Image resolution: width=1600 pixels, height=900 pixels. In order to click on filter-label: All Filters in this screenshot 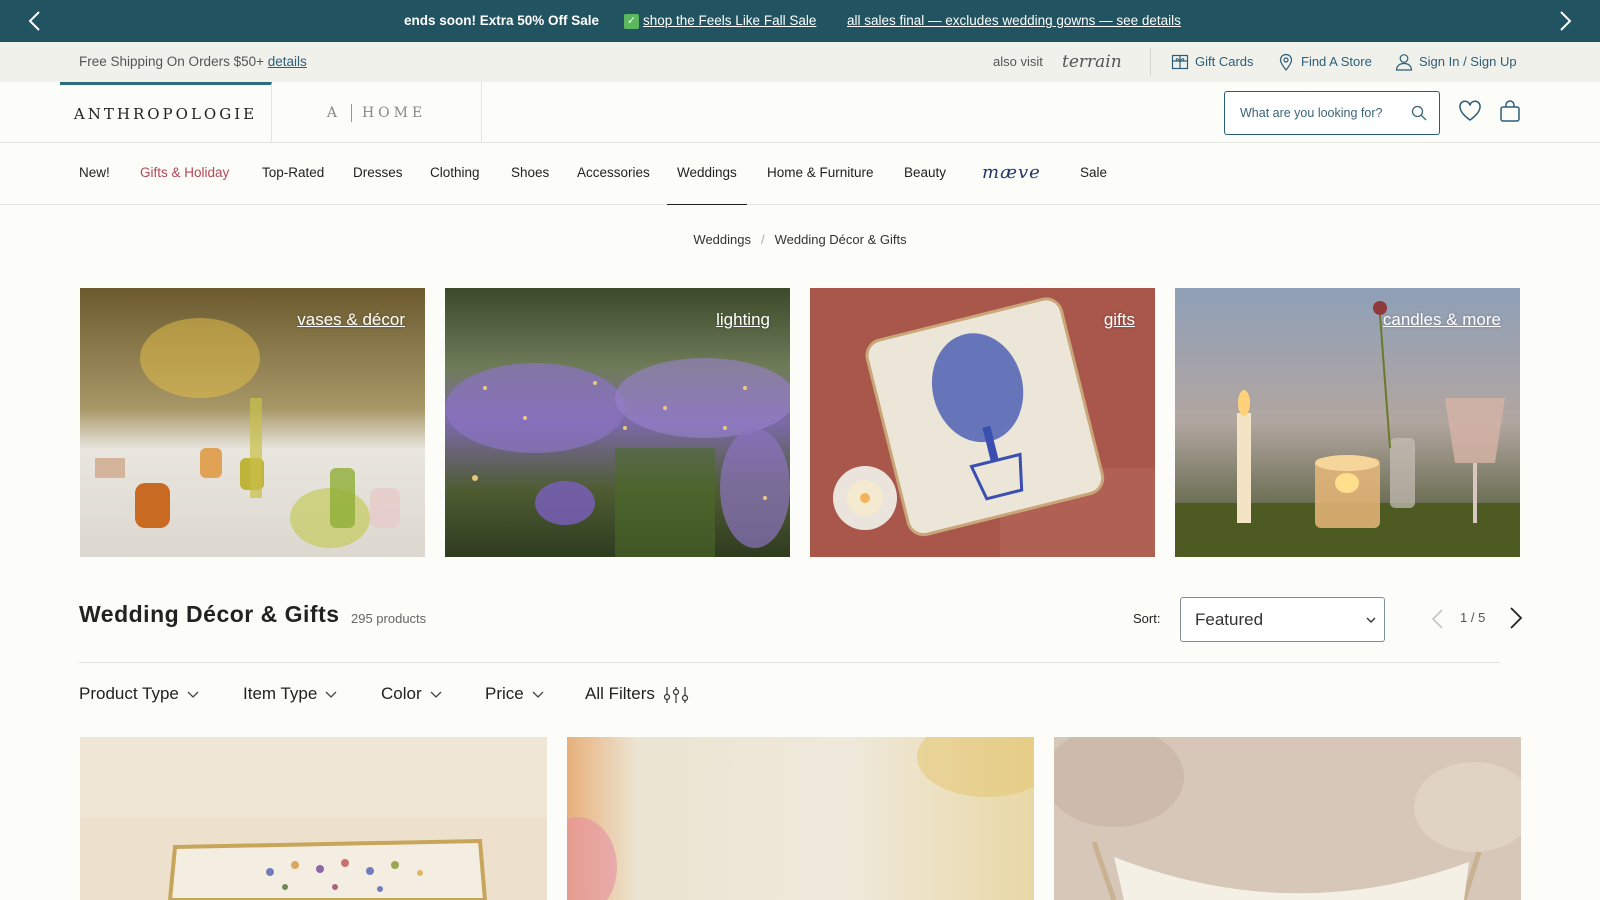, I will do `click(620, 693)`.